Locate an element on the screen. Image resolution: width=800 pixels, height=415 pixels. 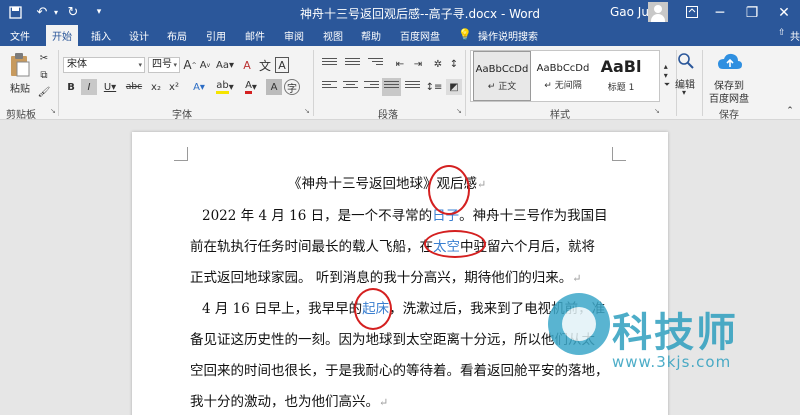
decrease-indent-icon: ⇤ is located at coordinates (400, 64).